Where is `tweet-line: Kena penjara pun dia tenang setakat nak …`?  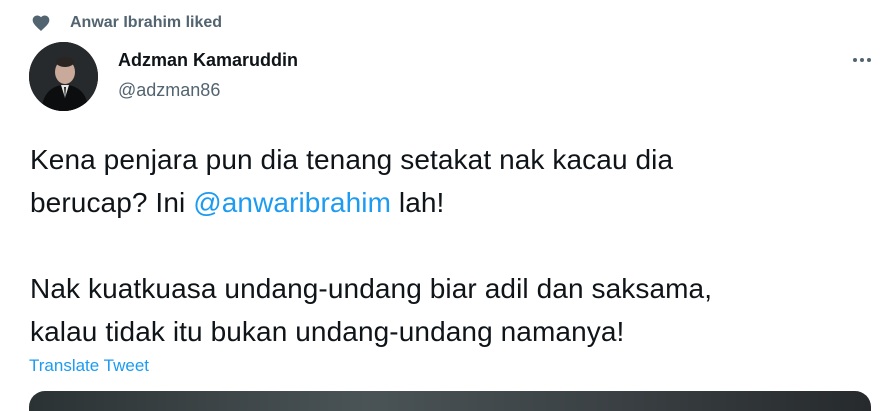 tweet-line: Kena penjara pun dia tenang setakat nak … is located at coordinates (352, 159).